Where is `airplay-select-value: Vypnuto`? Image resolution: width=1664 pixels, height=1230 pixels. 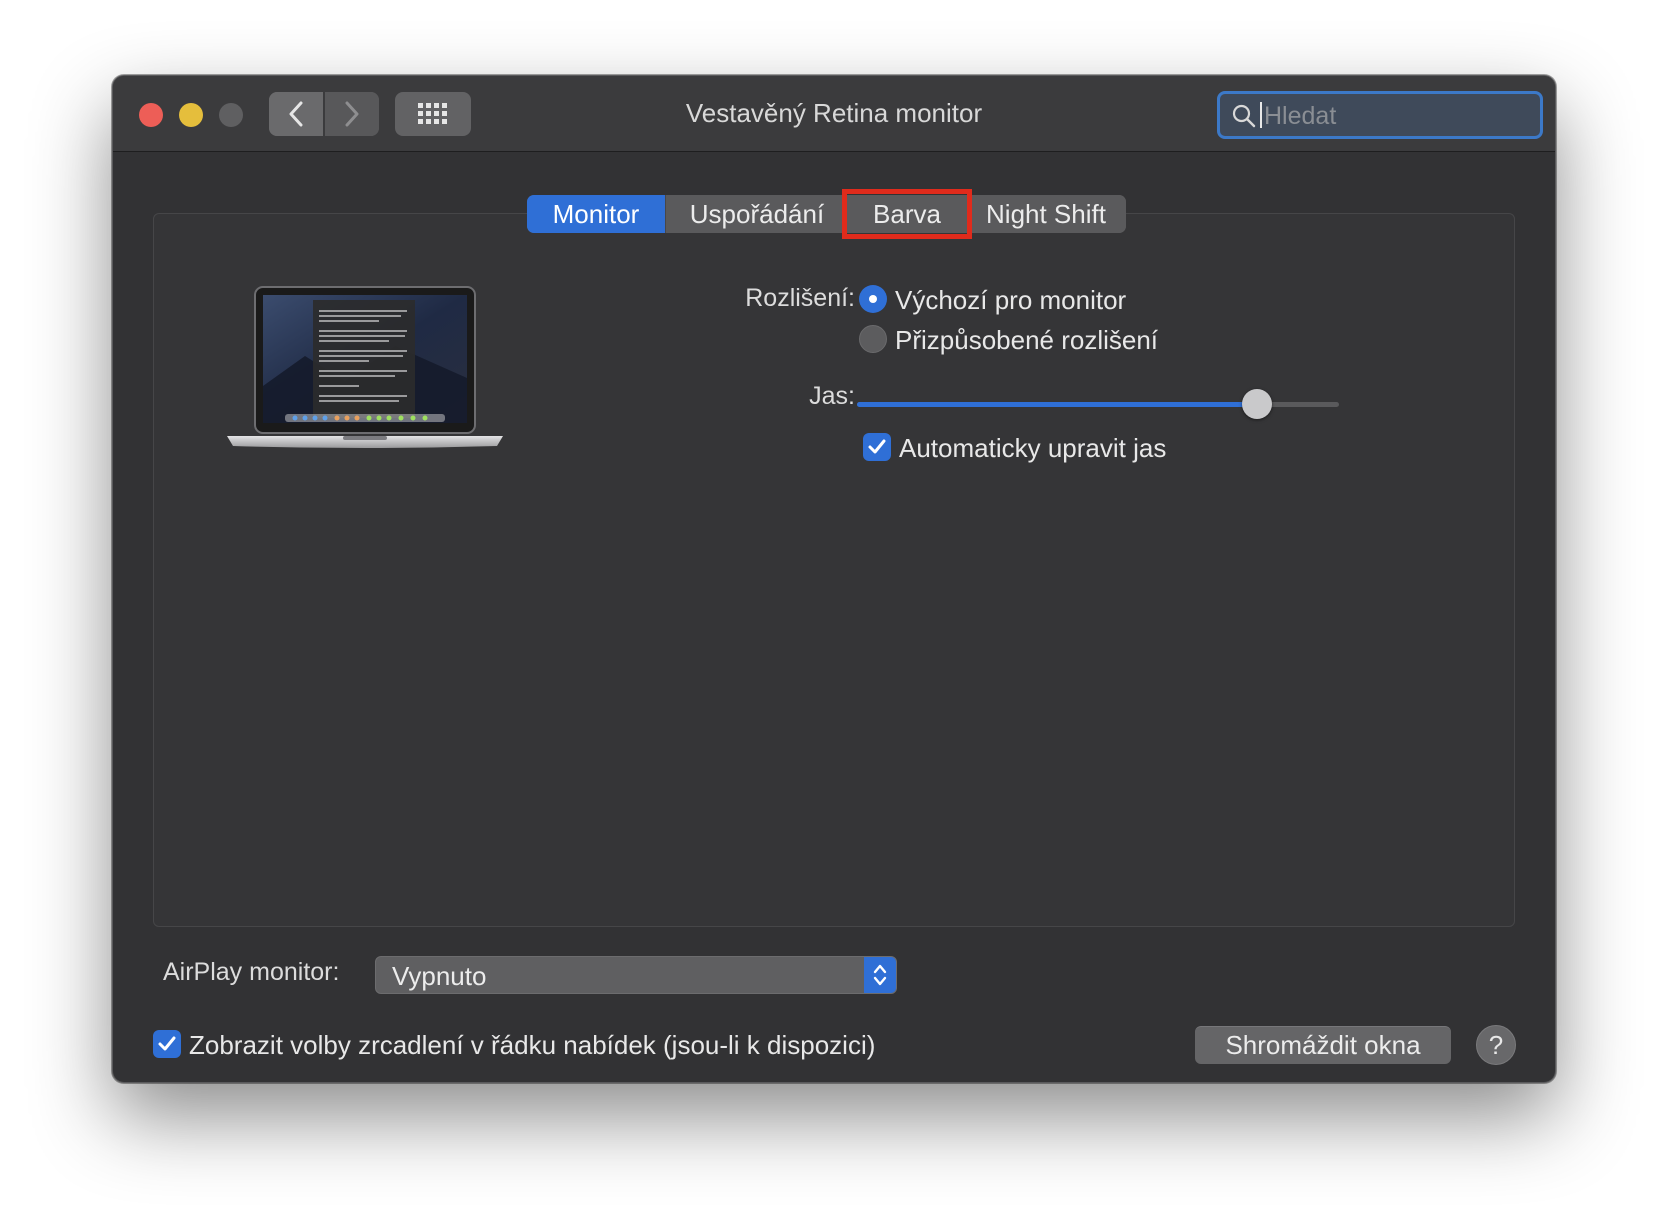 airplay-select-value: Vypnuto is located at coordinates (439, 976).